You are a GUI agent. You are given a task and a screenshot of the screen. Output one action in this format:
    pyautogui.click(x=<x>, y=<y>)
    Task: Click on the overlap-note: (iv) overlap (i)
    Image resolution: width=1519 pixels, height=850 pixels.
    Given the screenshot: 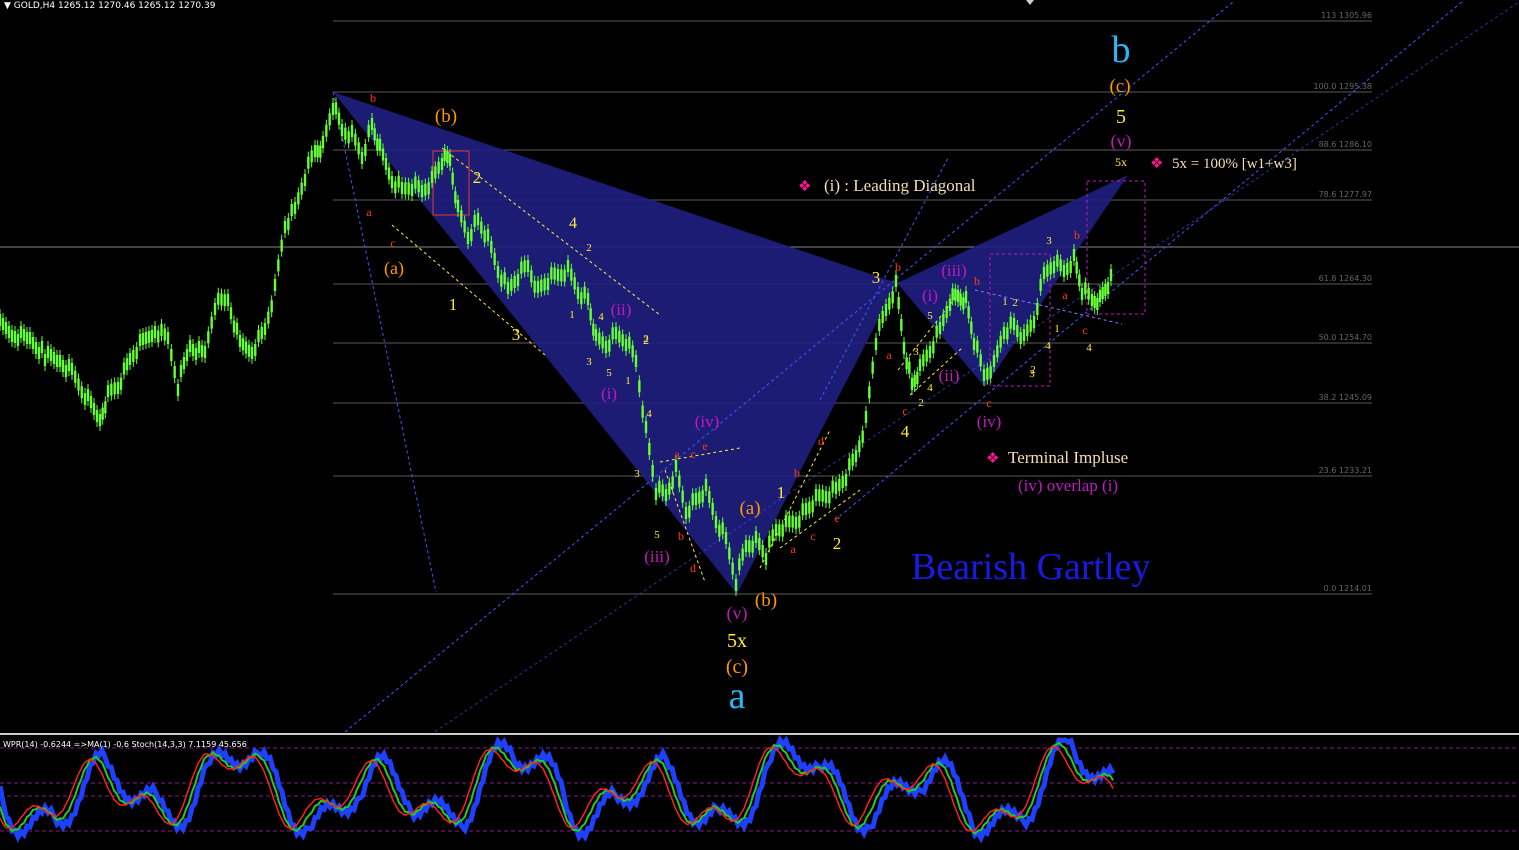 What is the action you would take?
    pyautogui.click(x=1068, y=485)
    